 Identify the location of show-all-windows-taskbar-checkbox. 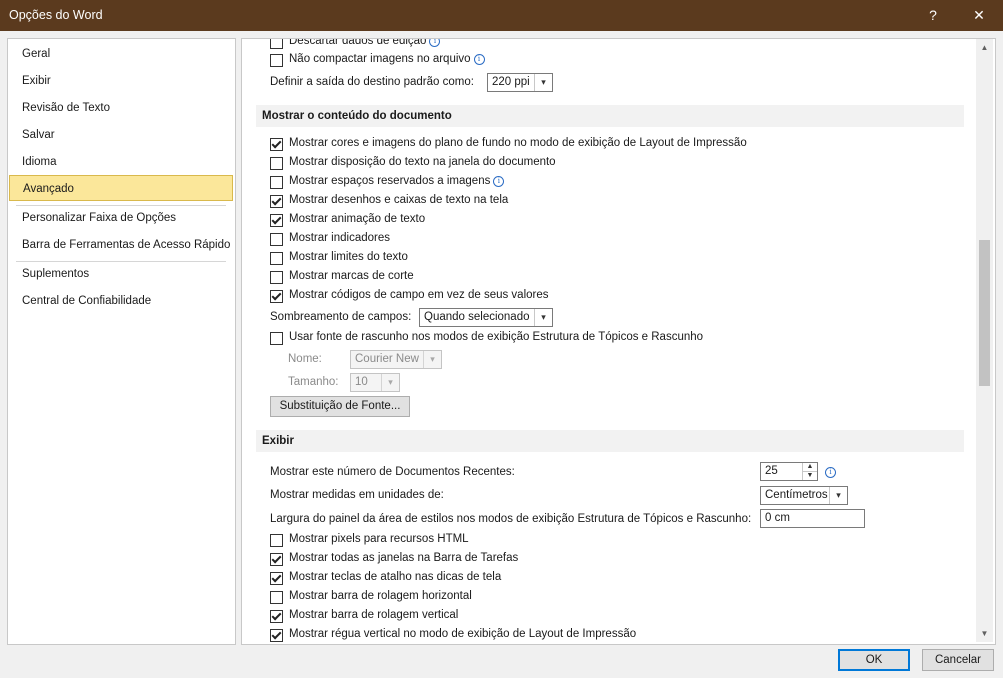
(276, 559).